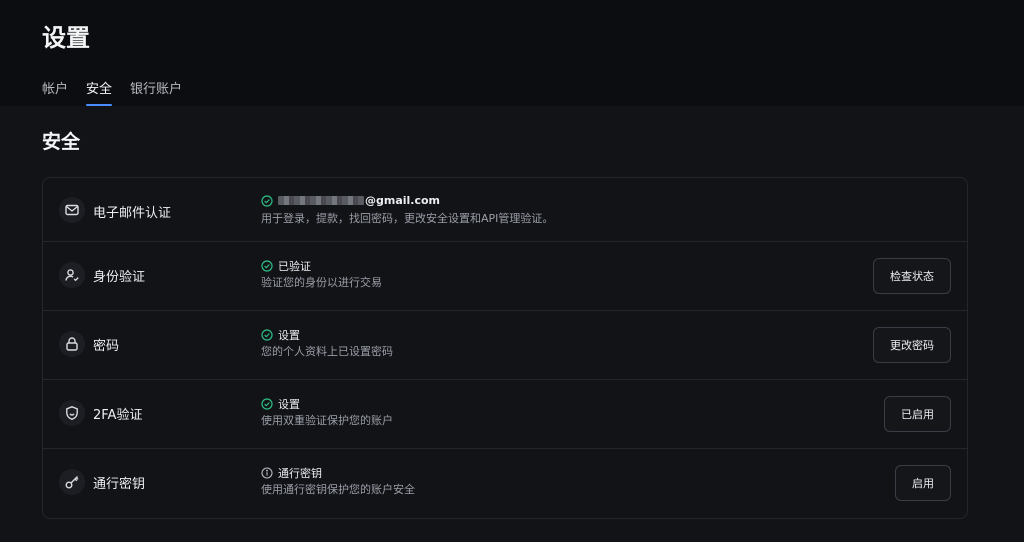  I want to click on check-status-button: 检查状态, so click(912, 276).